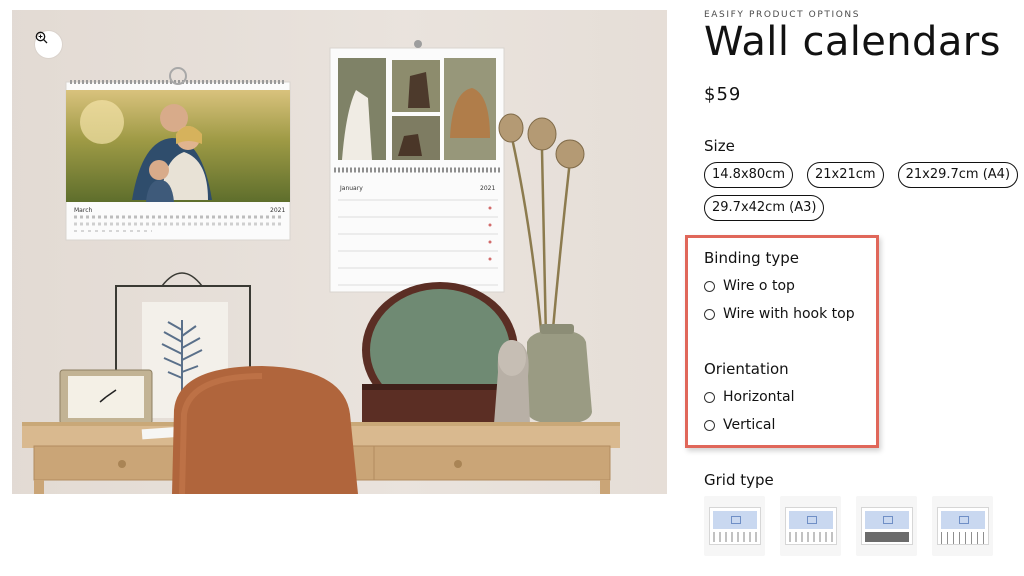  I want to click on size-option-a3: 29.7x42cm (A3), so click(764, 208).